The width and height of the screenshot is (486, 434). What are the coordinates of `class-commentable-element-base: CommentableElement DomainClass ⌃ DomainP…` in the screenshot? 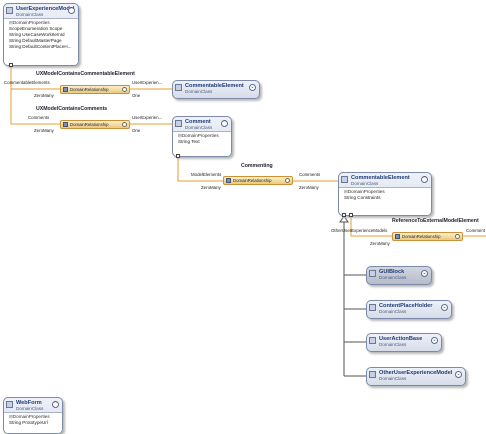 It's located at (385, 194).